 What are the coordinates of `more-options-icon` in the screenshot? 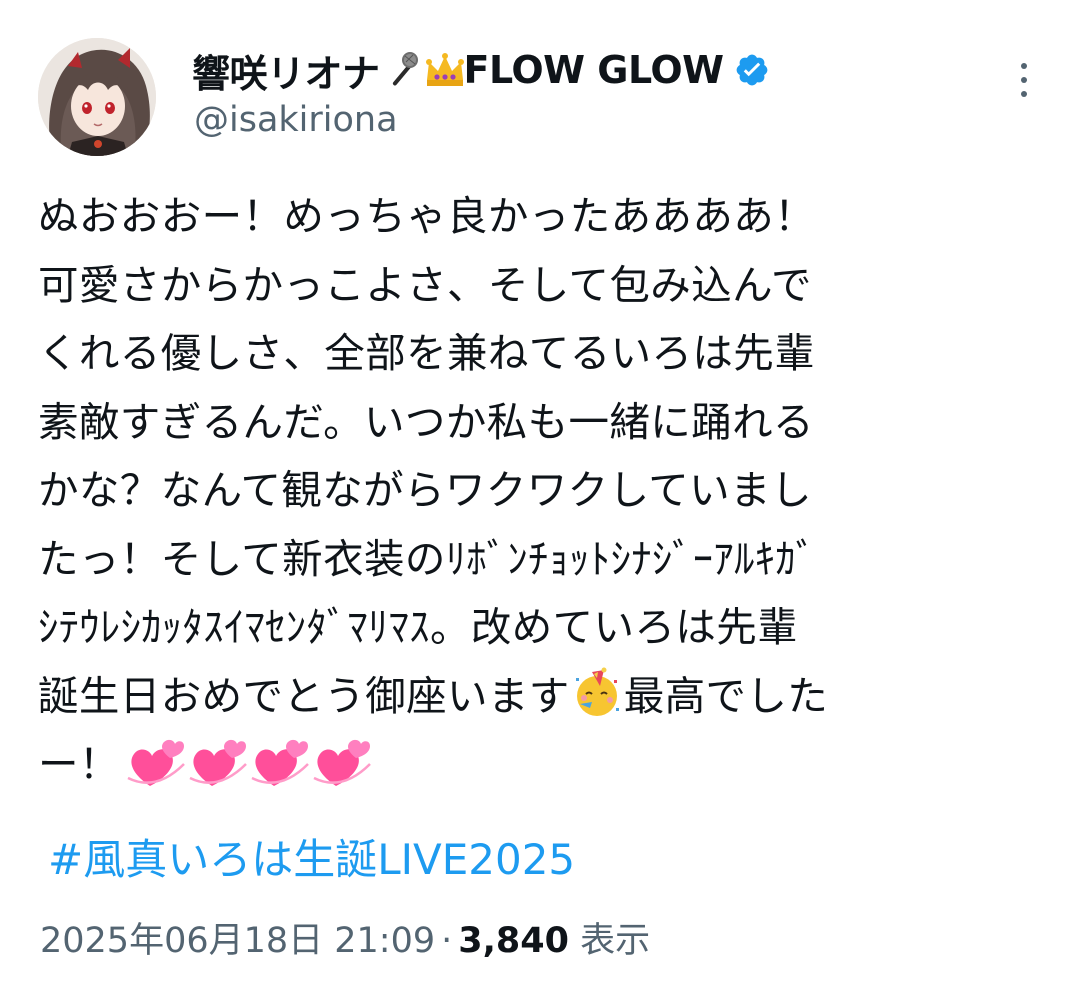 It's located at (1024, 80).